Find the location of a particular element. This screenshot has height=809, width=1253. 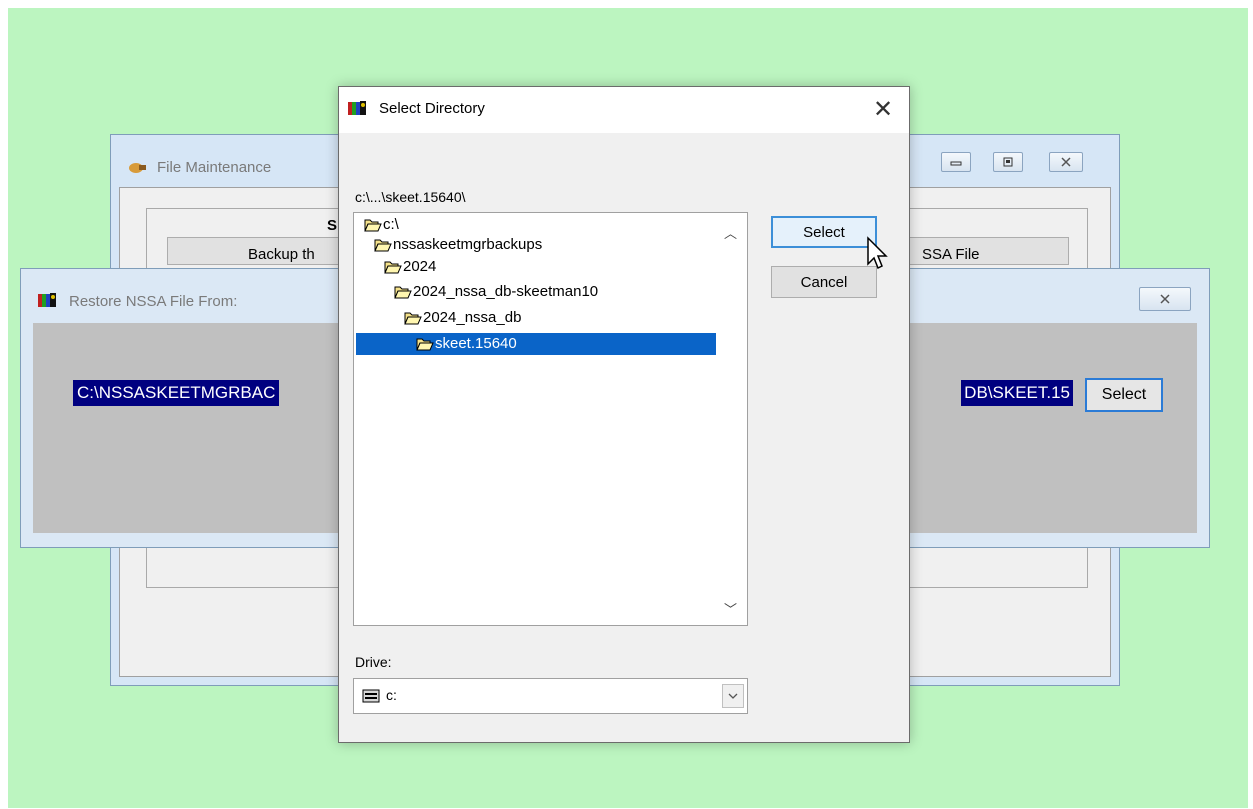

drive-value: c: is located at coordinates (391, 695).